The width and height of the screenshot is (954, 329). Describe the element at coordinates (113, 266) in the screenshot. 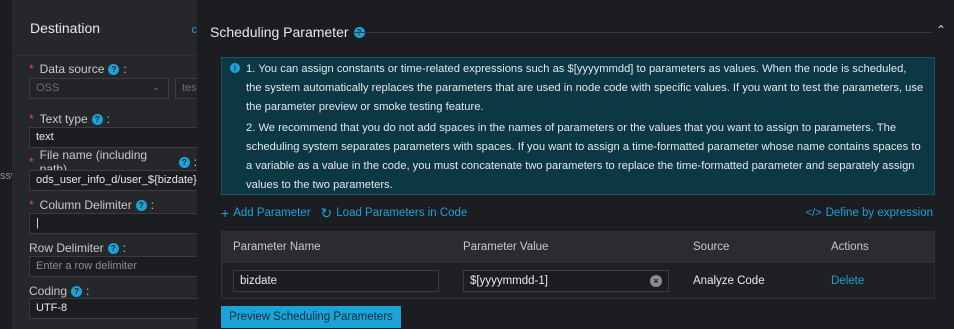

I see `row-delimiter-input: Enter a row delimiter` at that location.